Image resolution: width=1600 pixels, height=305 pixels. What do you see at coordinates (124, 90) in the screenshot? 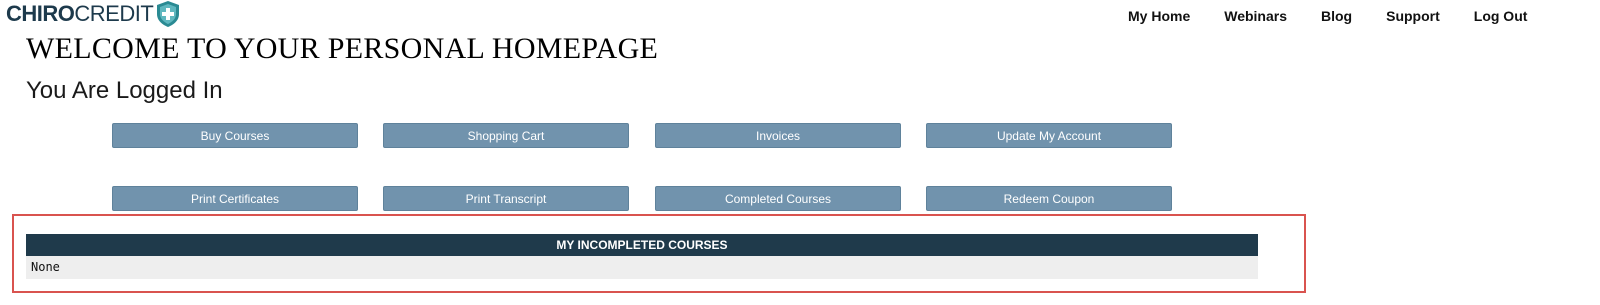
I see `page-subtitle: You Are Logged In` at bounding box center [124, 90].